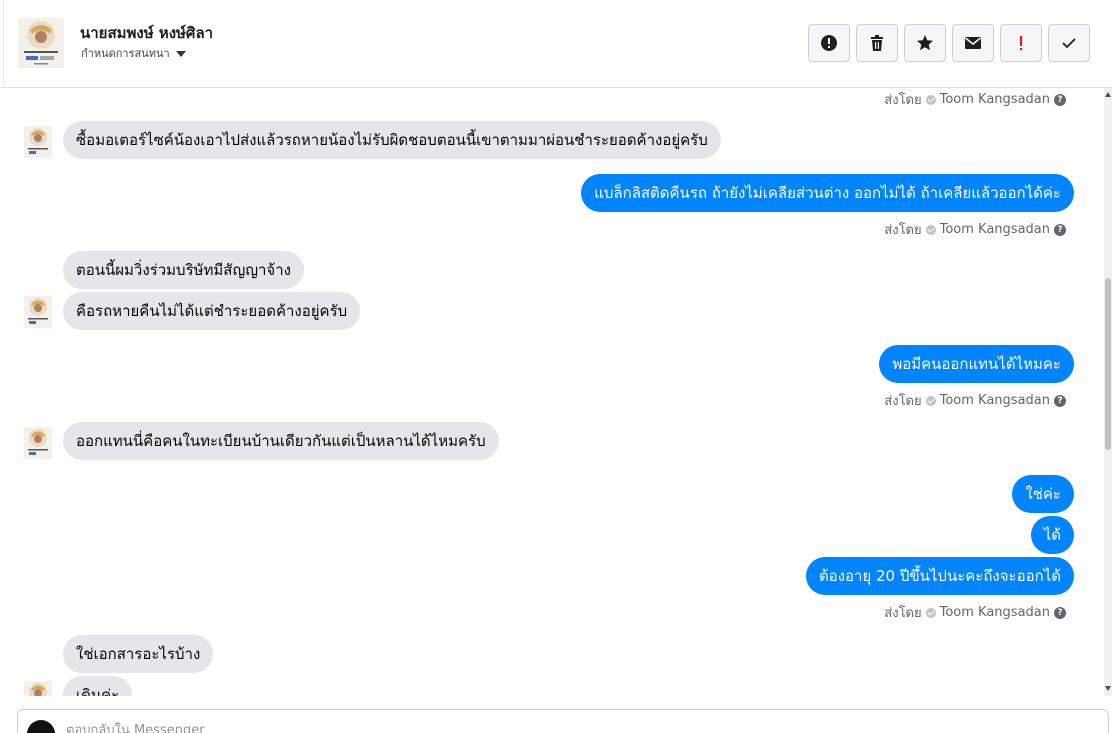 The height and width of the screenshot is (733, 1112). I want to click on panel-divider, so click(2, 44).